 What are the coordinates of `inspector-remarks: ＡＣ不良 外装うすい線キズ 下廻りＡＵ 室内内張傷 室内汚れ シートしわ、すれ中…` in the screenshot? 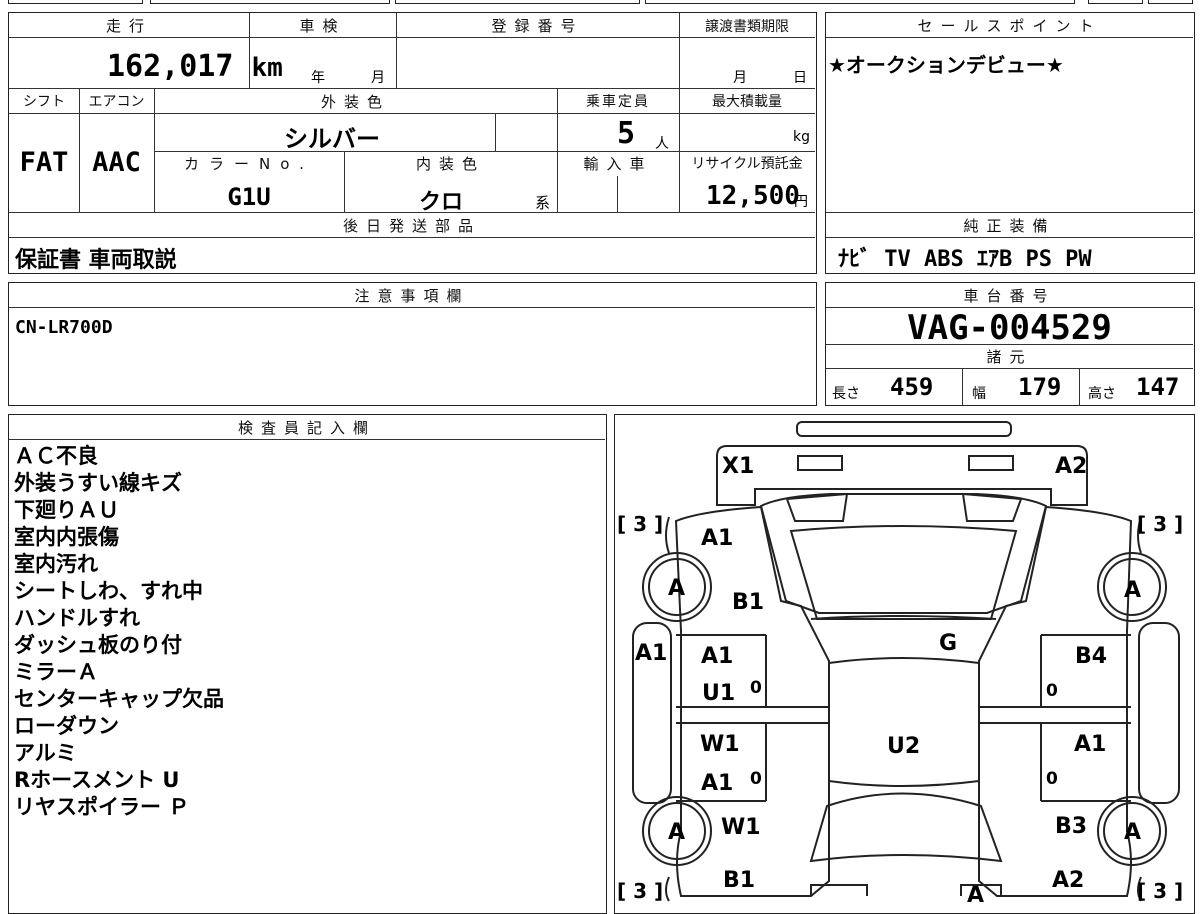 It's located at (119, 632).